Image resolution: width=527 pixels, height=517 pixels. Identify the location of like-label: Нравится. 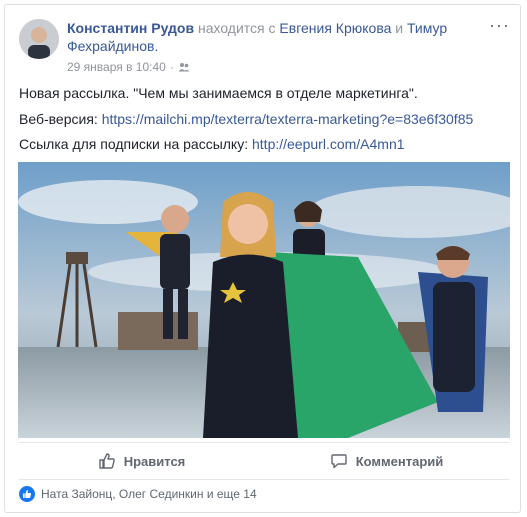
(154, 461).